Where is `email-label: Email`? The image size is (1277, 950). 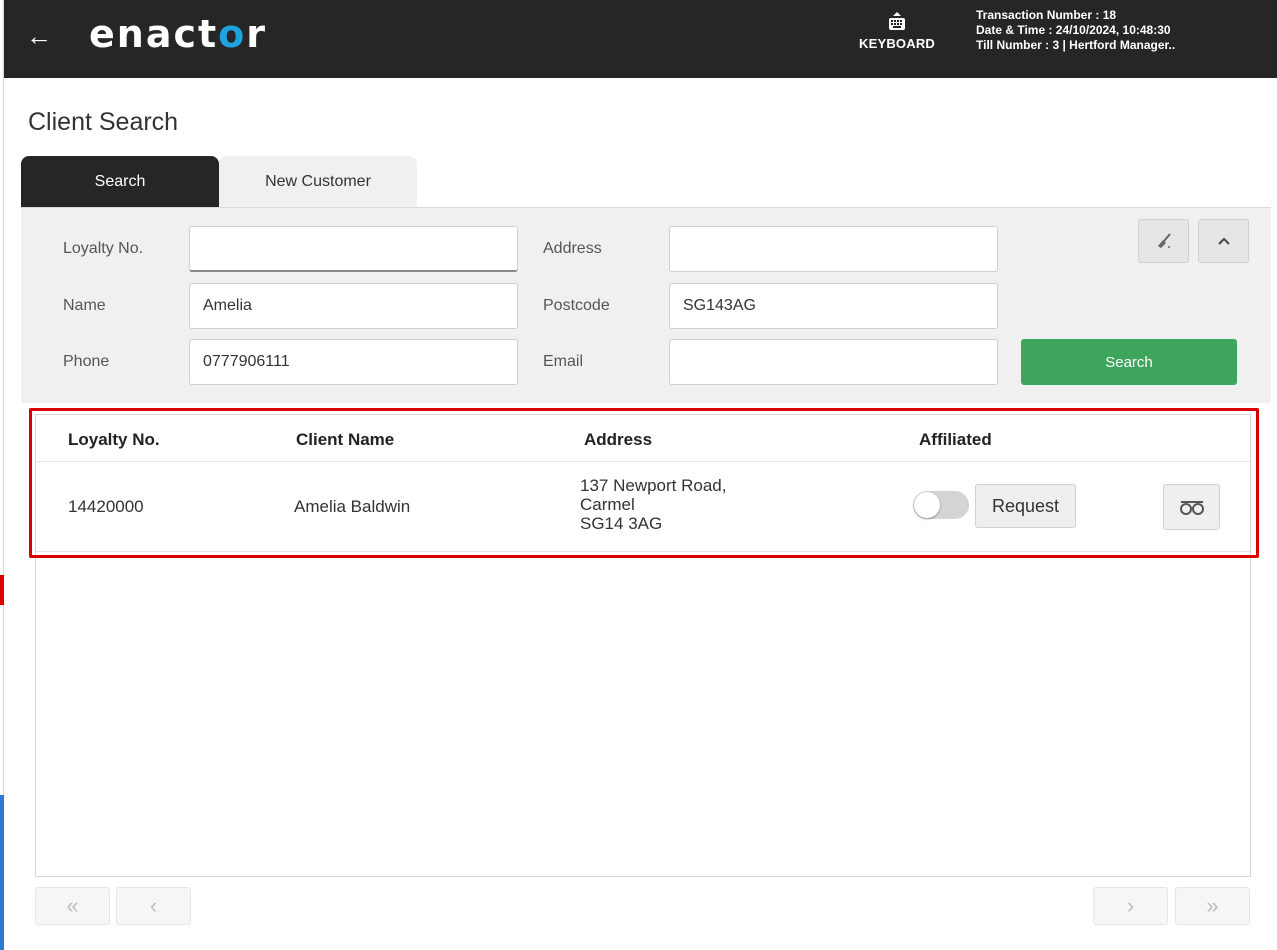
email-label: Email is located at coordinates (563, 361).